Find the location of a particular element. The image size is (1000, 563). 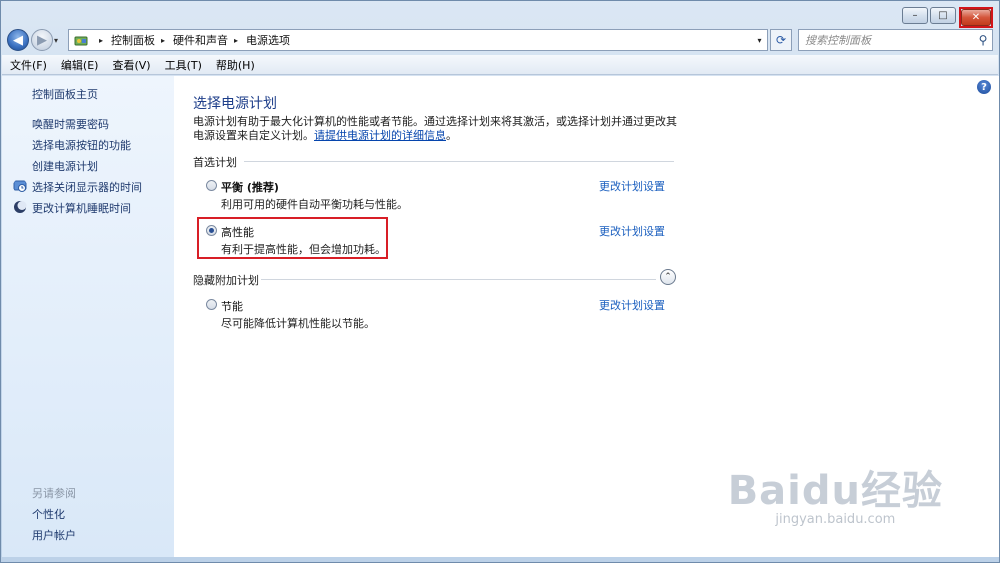

search-icon: ⚲ is located at coordinates (983, 40).